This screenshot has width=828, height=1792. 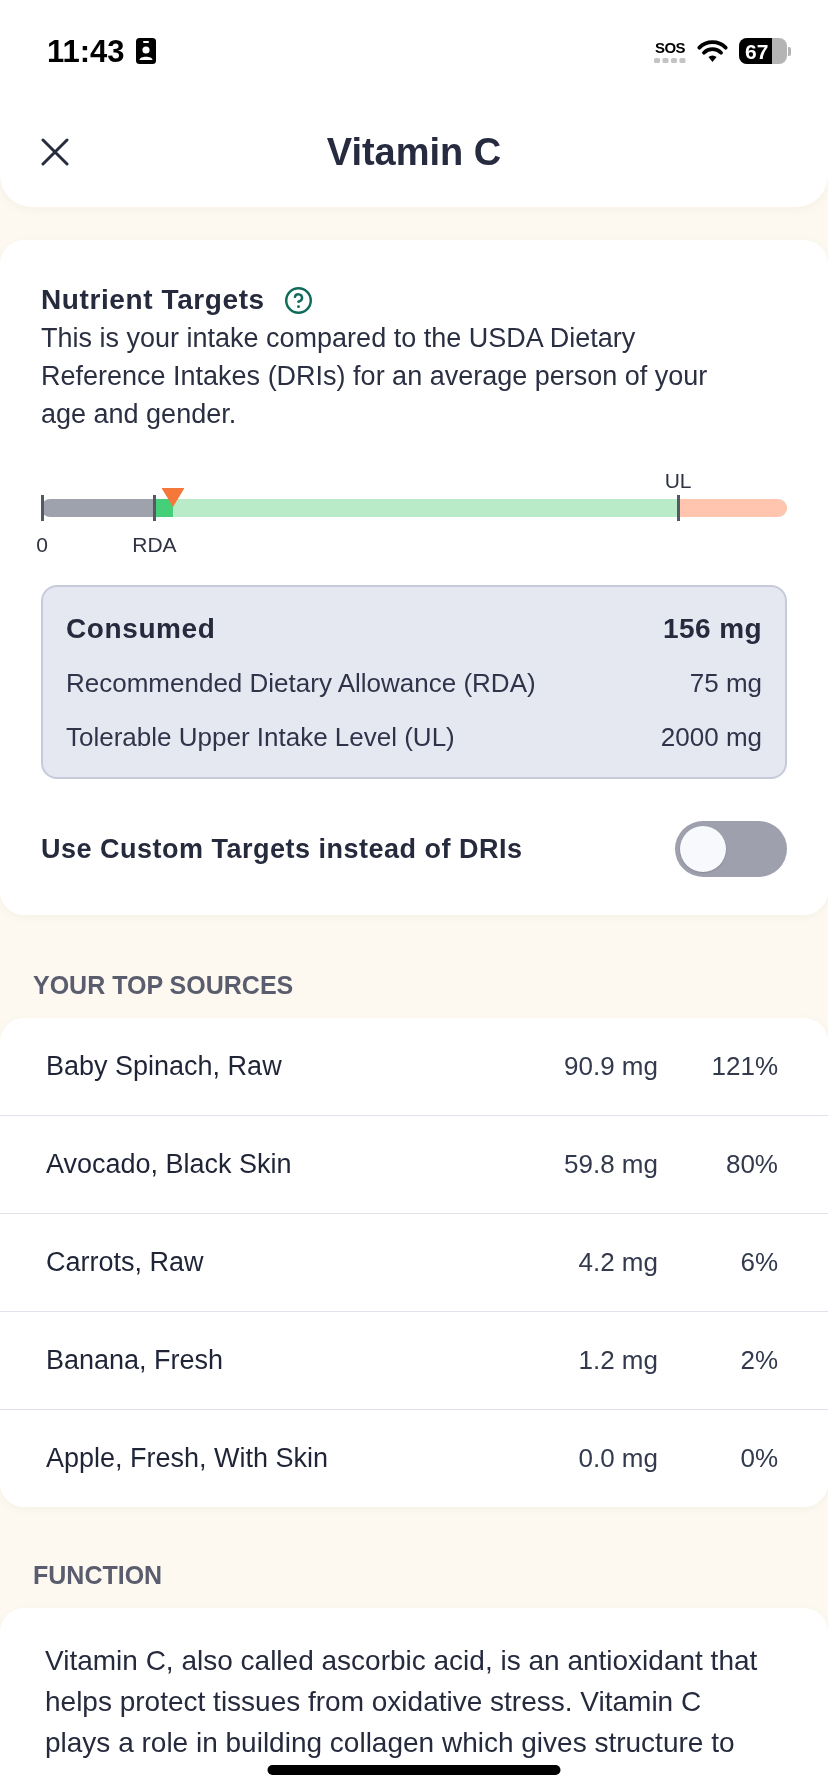 I want to click on battery-percentage: 67, so click(x=756, y=51).